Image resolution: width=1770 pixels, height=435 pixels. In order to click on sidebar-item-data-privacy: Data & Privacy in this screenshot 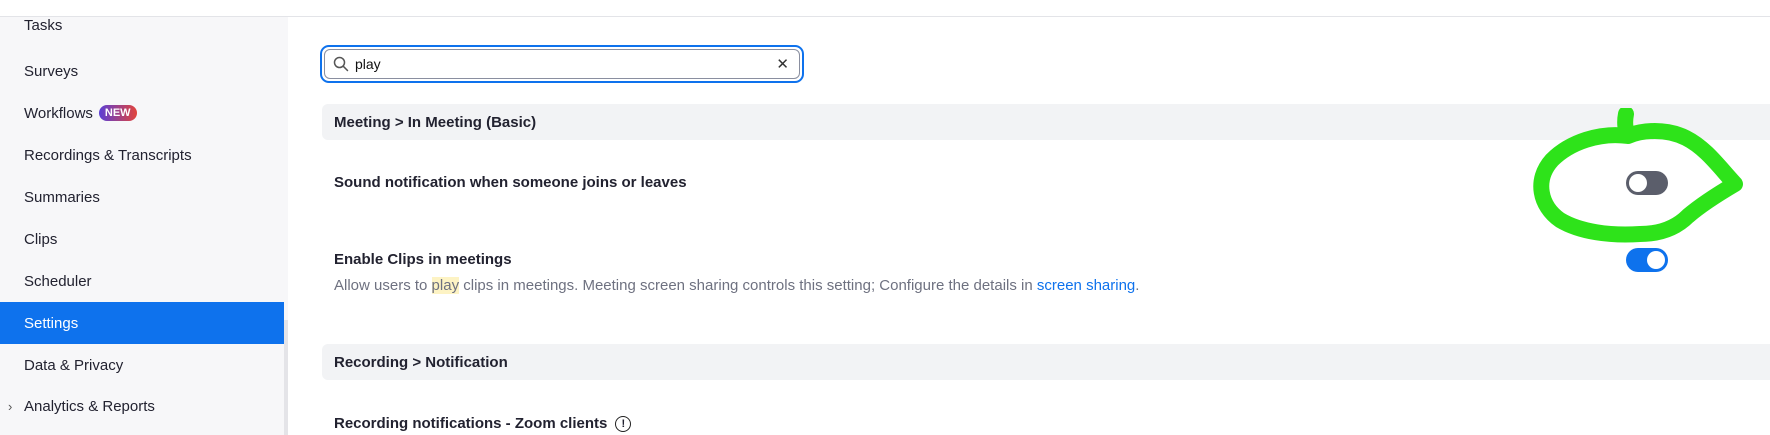, I will do `click(142, 365)`.